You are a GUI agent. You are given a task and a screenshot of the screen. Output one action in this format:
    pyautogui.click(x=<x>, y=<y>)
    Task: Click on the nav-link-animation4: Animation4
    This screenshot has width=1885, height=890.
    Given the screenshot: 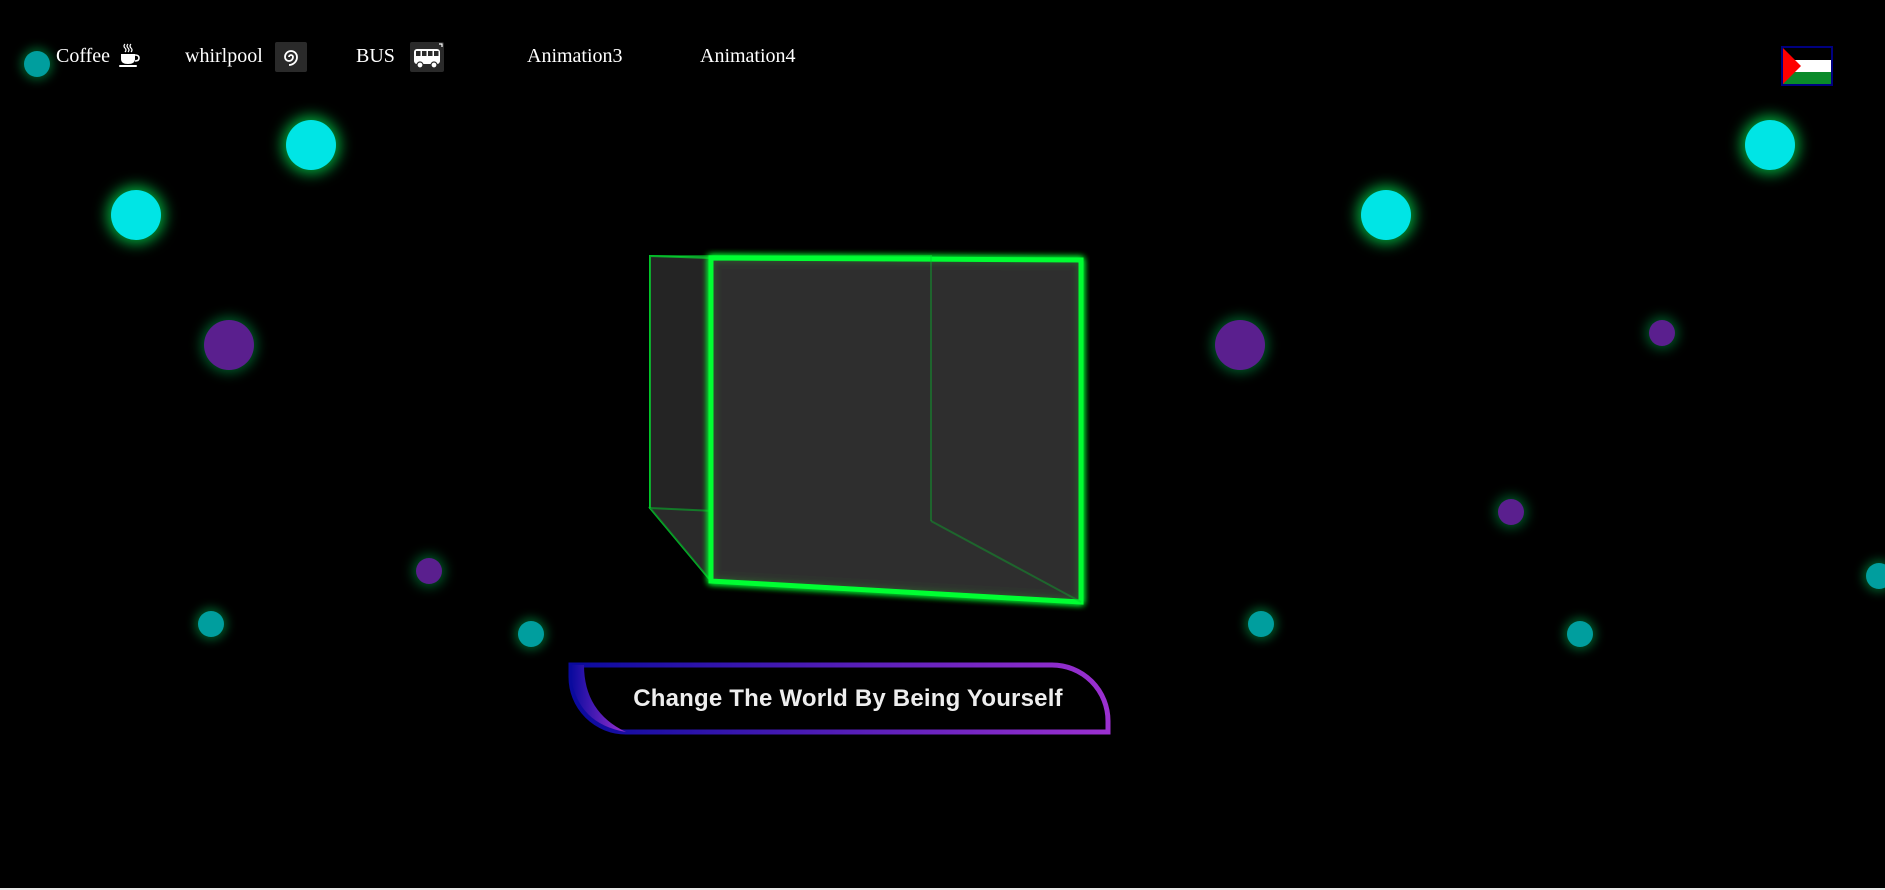 What is the action you would take?
    pyautogui.click(x=748, y=56)
    